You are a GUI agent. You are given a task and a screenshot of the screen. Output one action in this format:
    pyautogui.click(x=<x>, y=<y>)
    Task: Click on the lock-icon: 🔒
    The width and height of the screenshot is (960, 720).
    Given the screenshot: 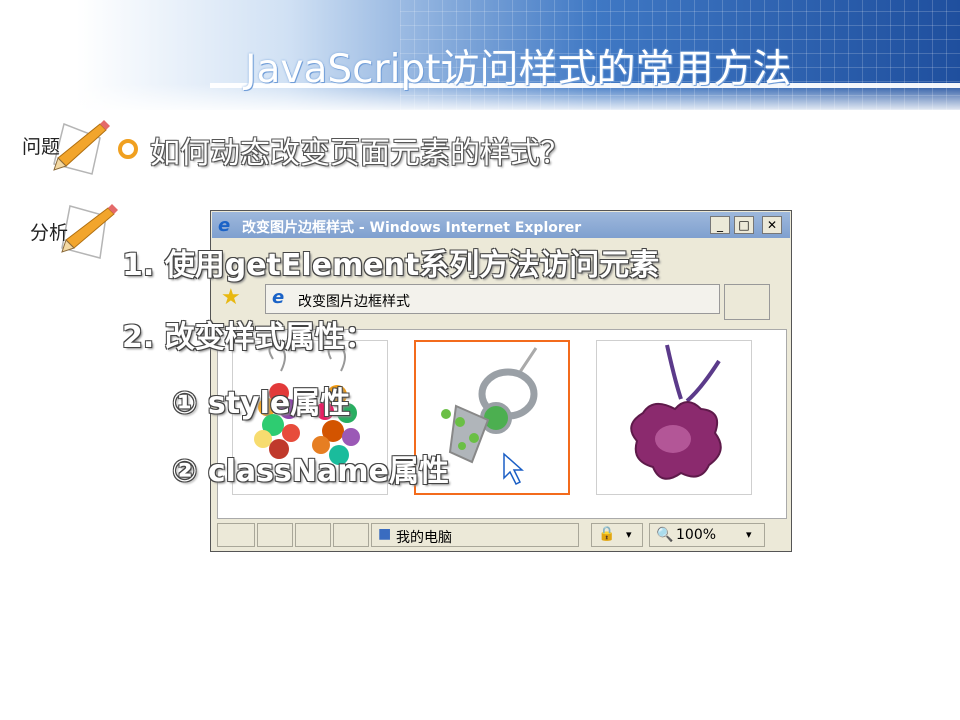 What is the action you would take?
    pyautogui.click(x=607, y=534)
    